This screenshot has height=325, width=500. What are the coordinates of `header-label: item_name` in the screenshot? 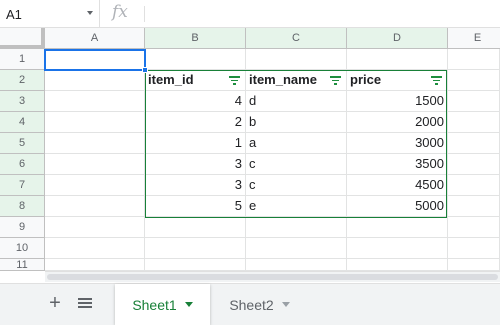 It's located at (283, 79).